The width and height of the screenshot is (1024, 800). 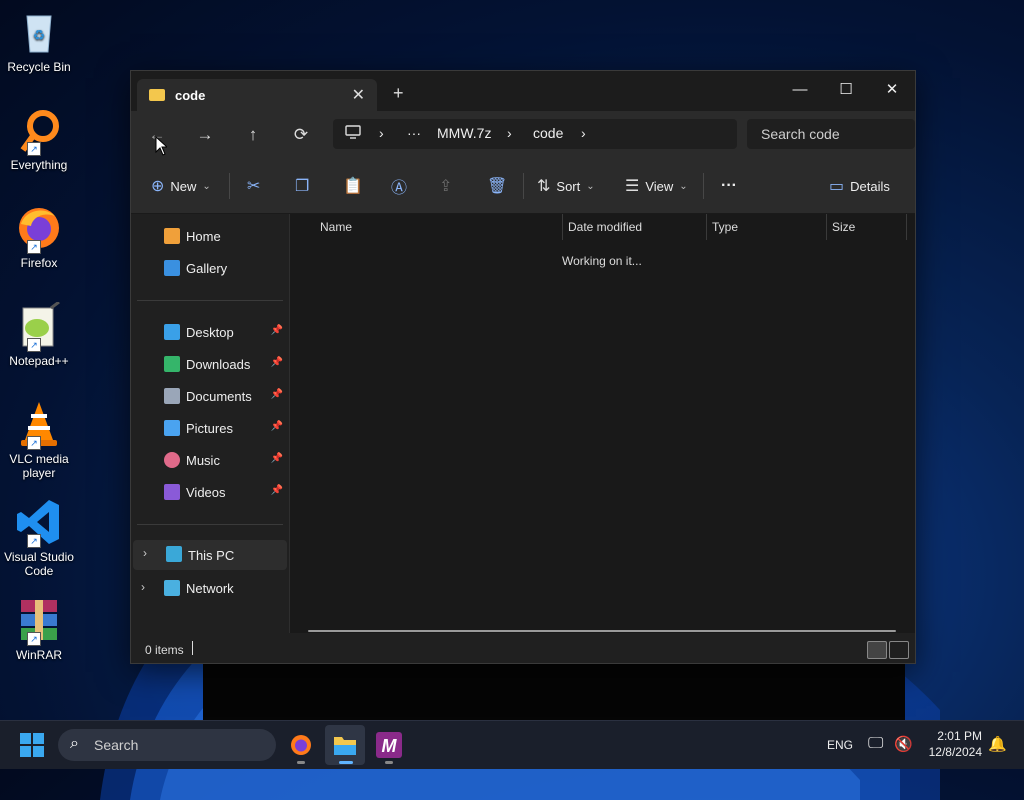 I want to click on large-icons-view-icon, so click(x=899, y=650).